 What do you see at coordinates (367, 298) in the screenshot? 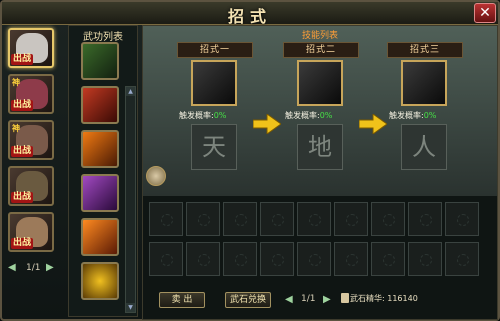
I see `ore-essence-label: 武石精华:` at bounding box center [367, 298].